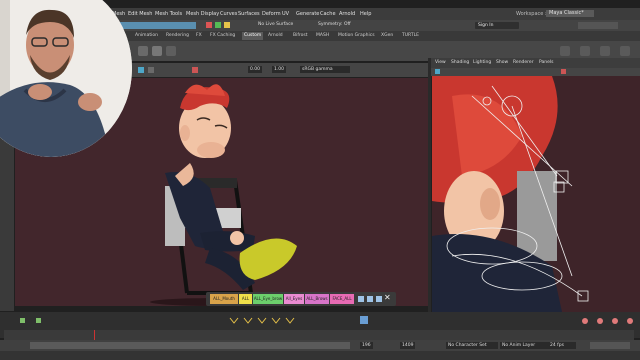 This screenshot has height=360, width=640. Describe the element at coordinates (410, 35) in the screenshot. I see `tab-turtle: TURTLE` at that location.